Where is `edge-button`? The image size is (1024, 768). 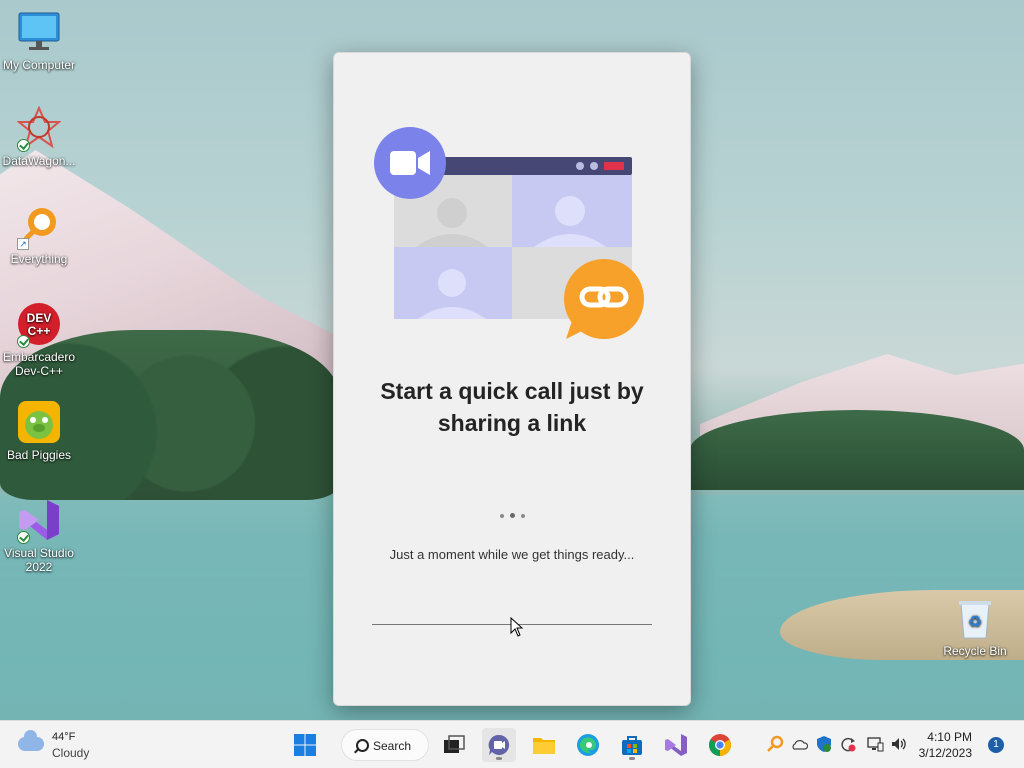 edge-button is located at coordinates (588, 745).